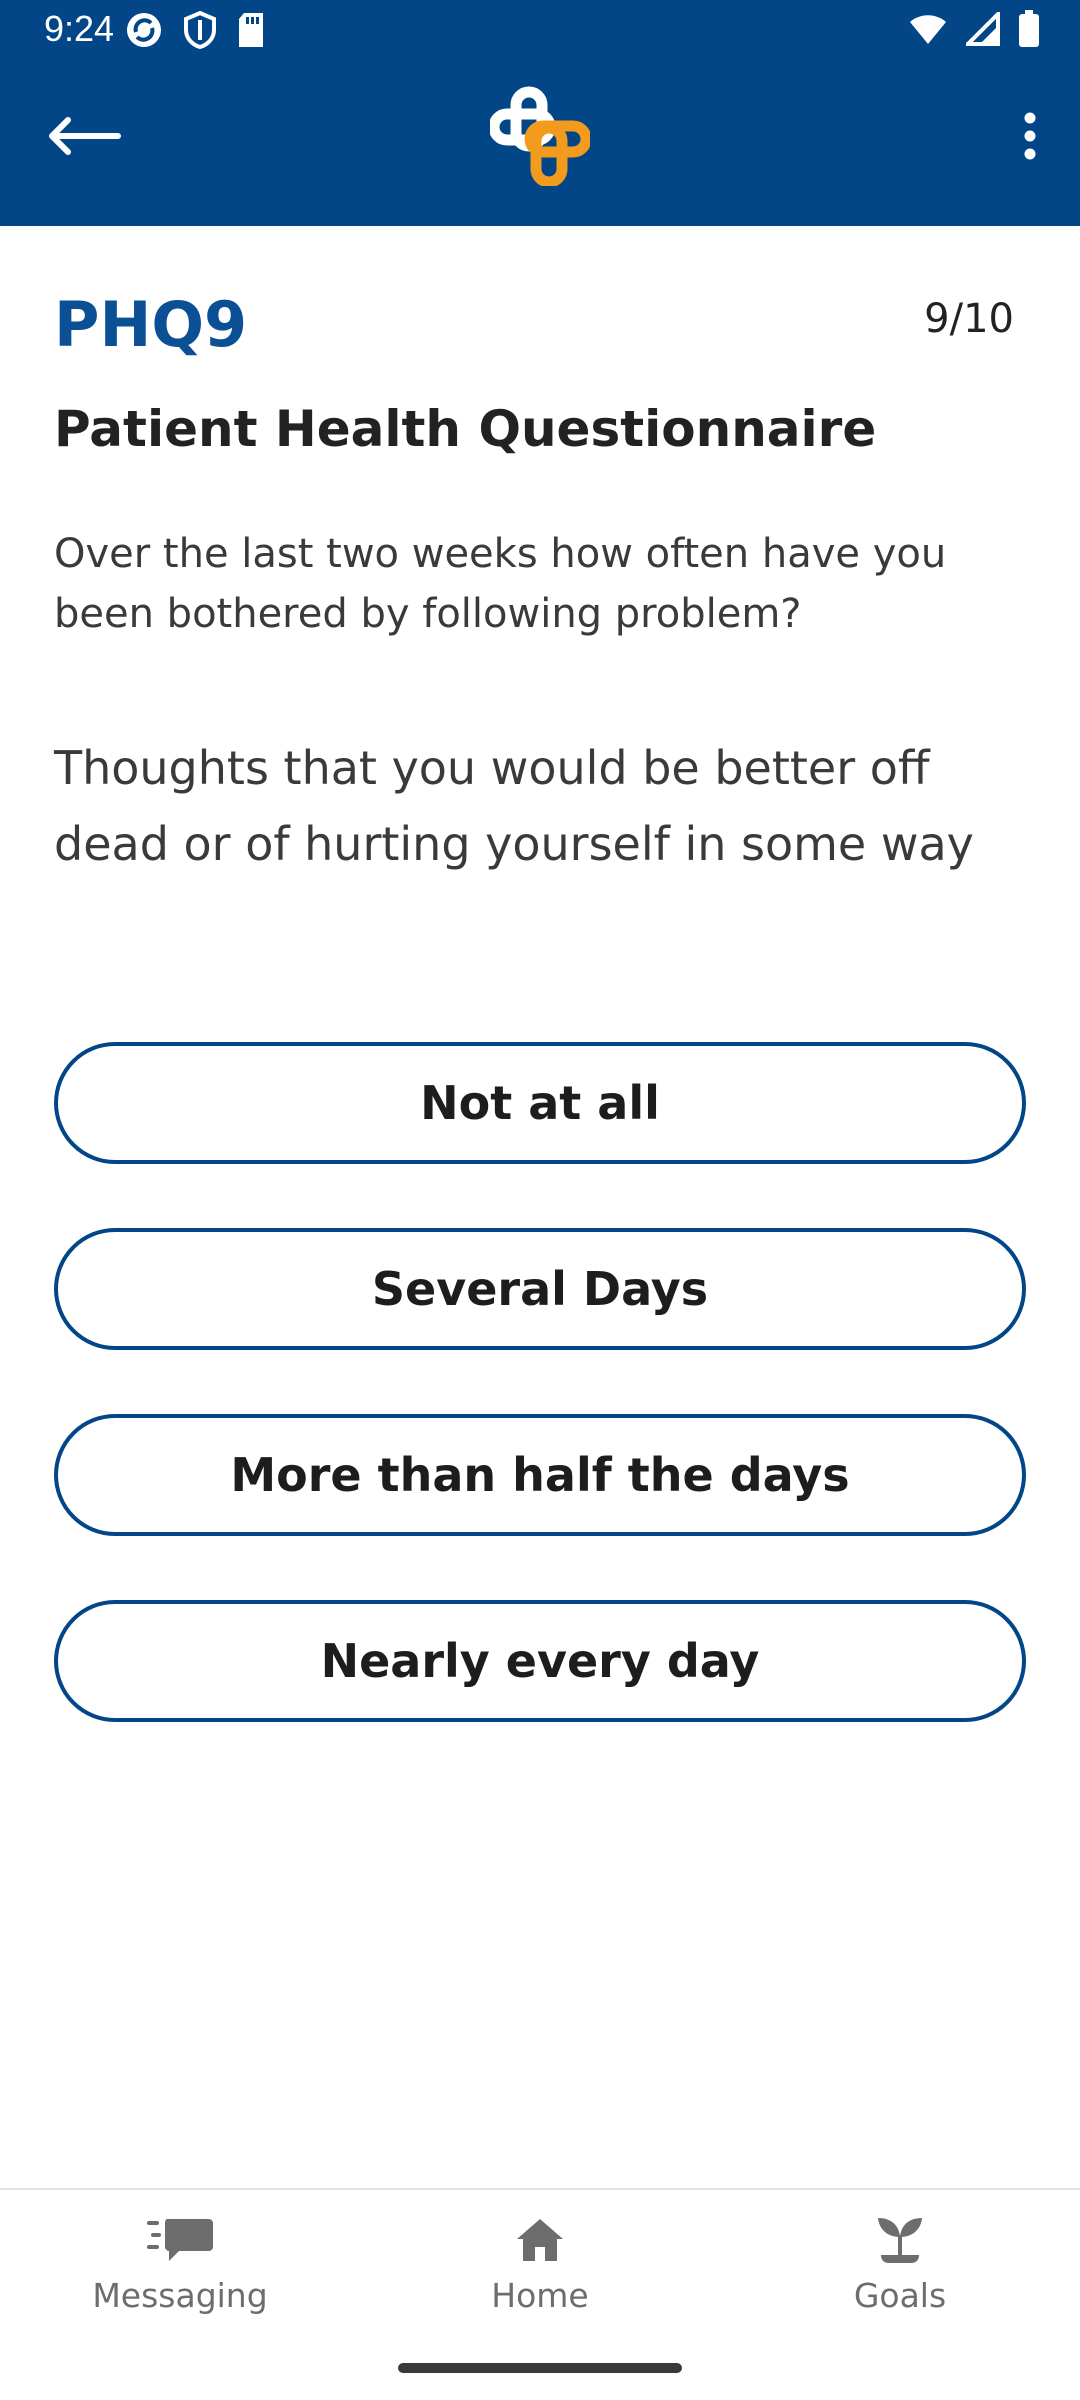  I want to click on nav-label-goals: Goals, so click(900, 2295).